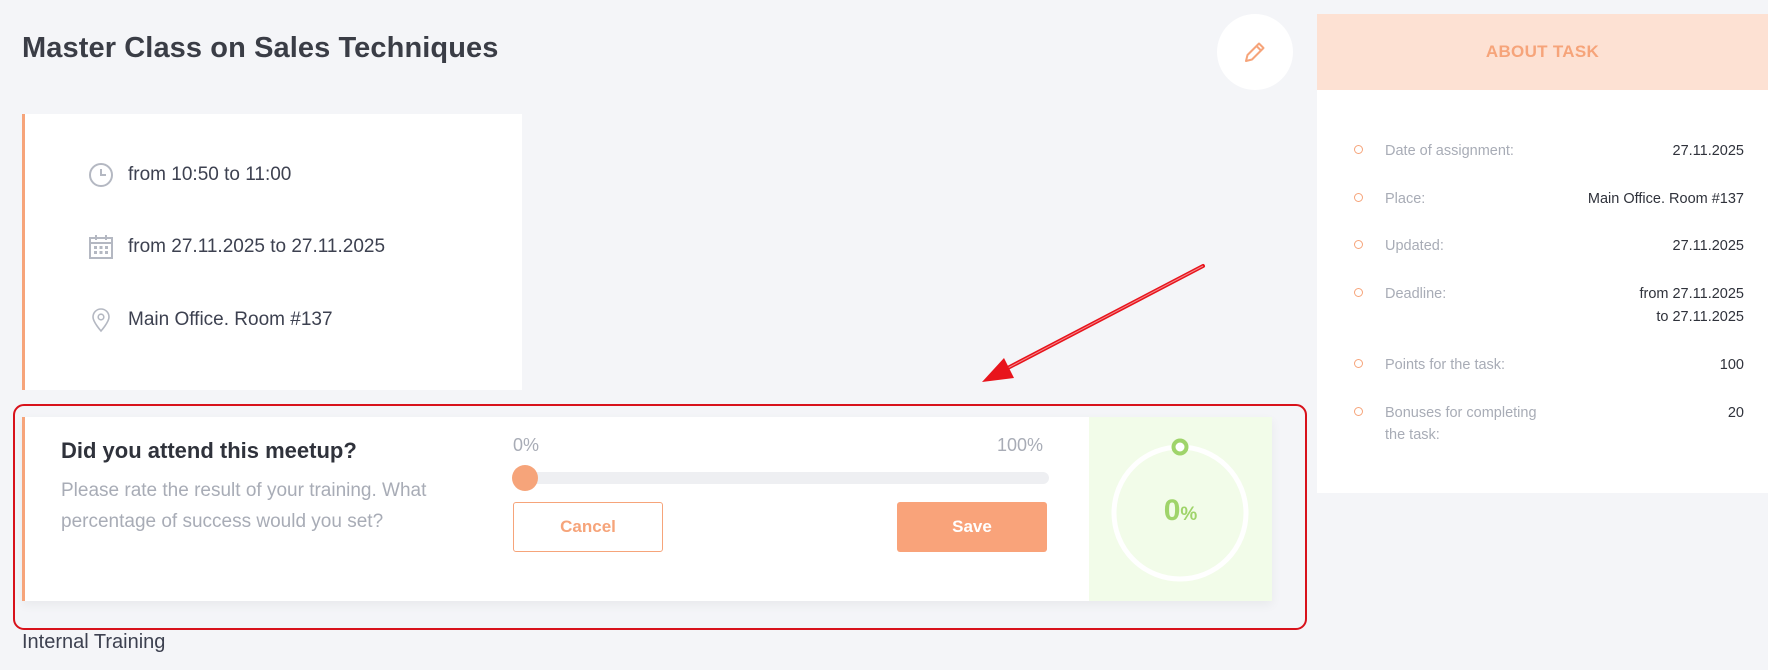 This screenshot has width=1768, height=670. I want to click on dates-text: from 27.11.2025 to 27.11.2025, so click(257, 246).